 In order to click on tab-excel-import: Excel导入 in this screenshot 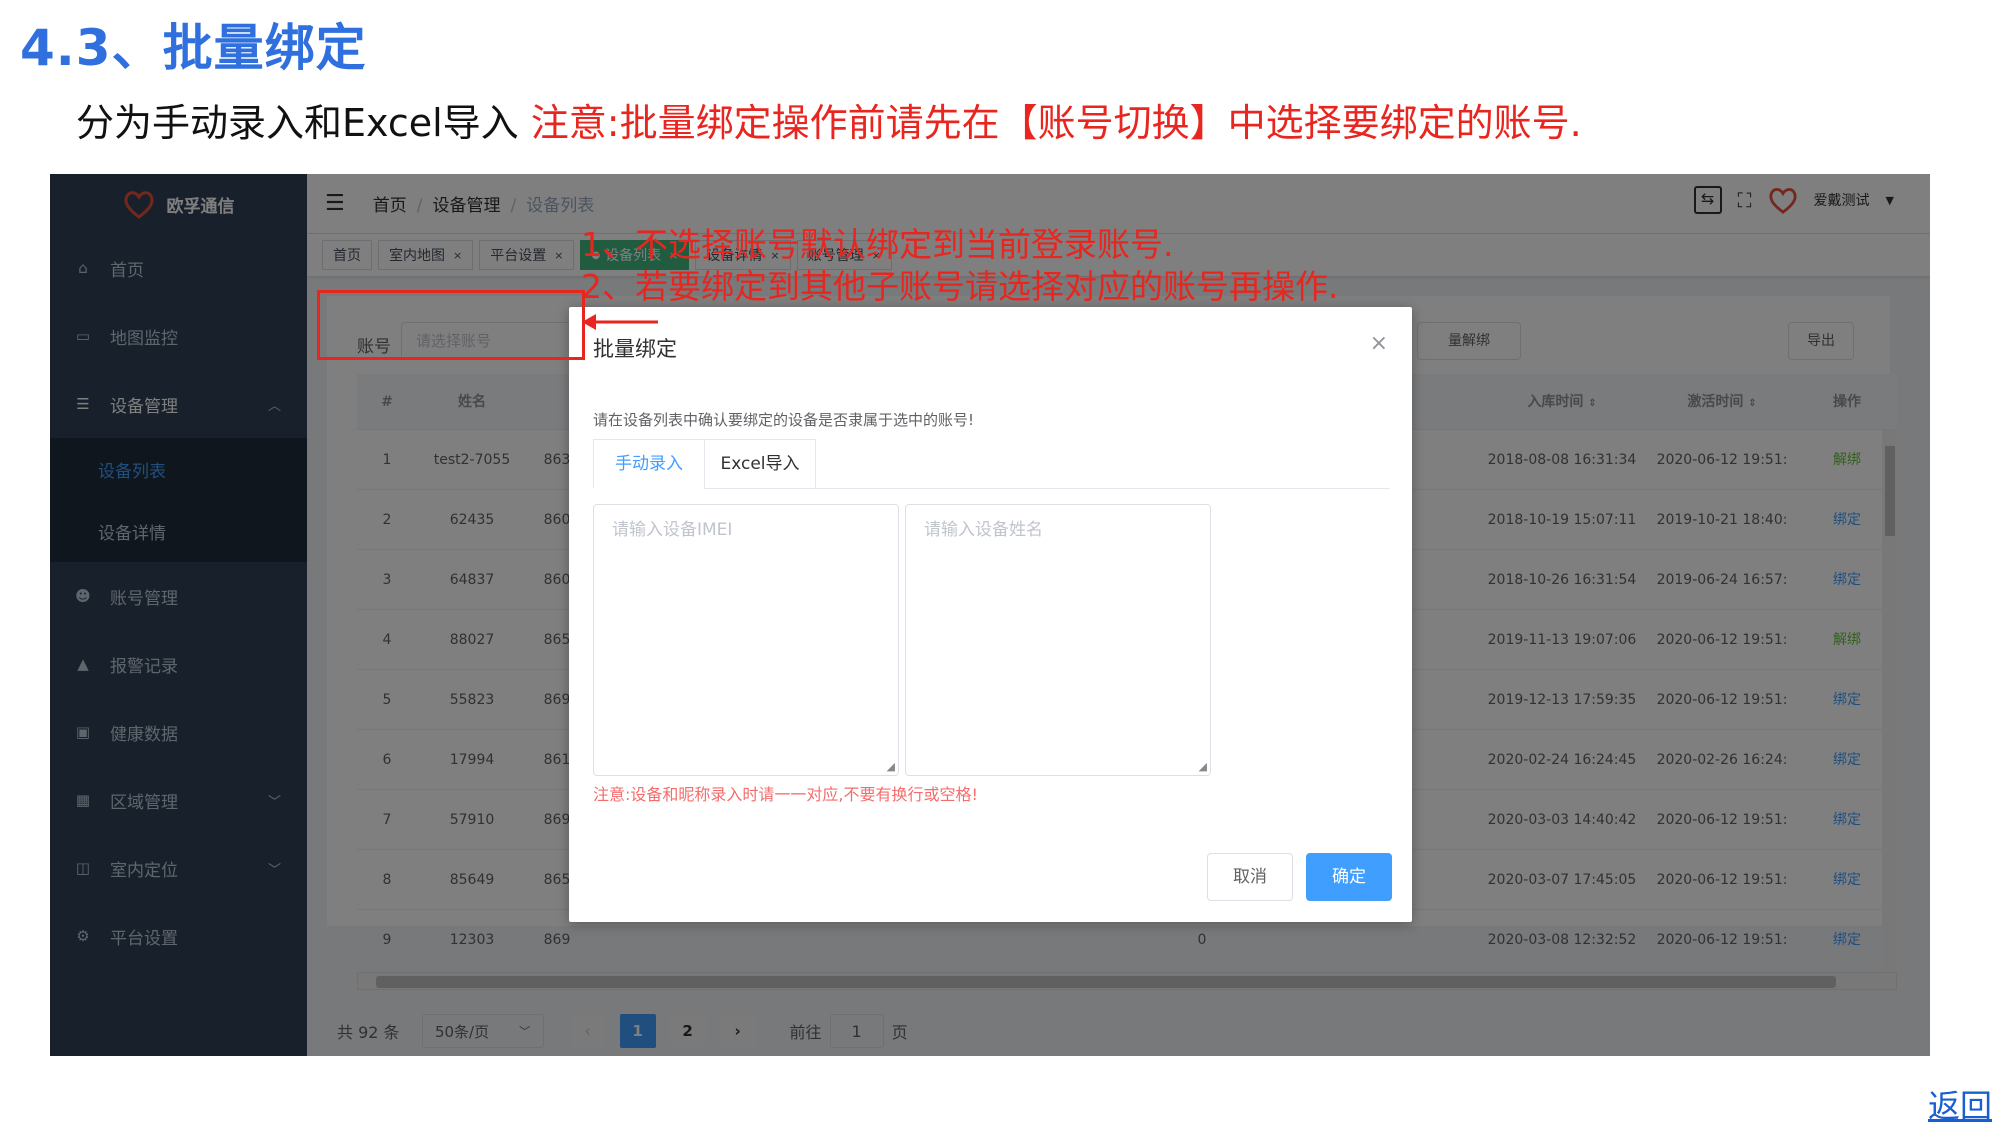, I will do `click(760, 464)`.